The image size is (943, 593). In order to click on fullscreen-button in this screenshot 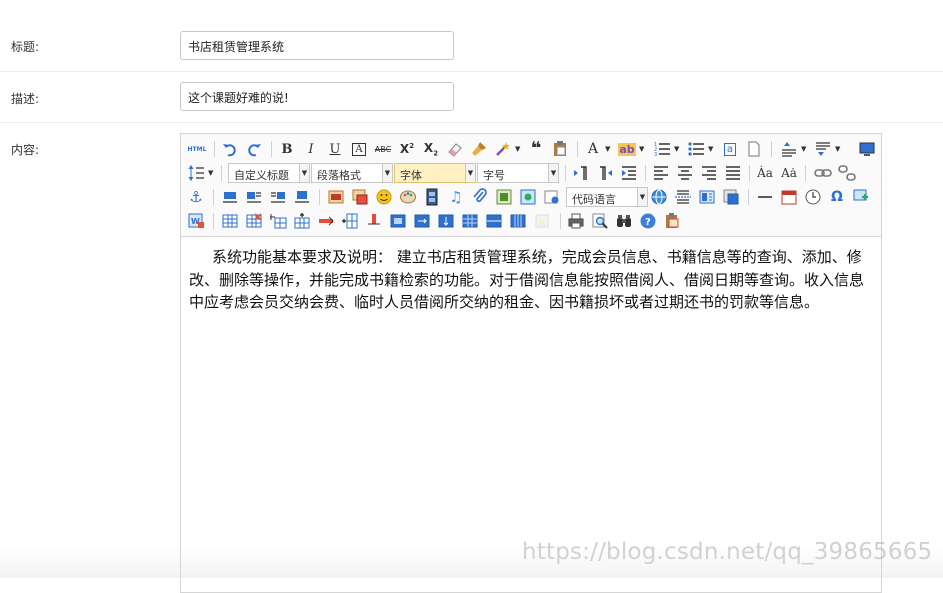, I will do `click(867, 149)`.